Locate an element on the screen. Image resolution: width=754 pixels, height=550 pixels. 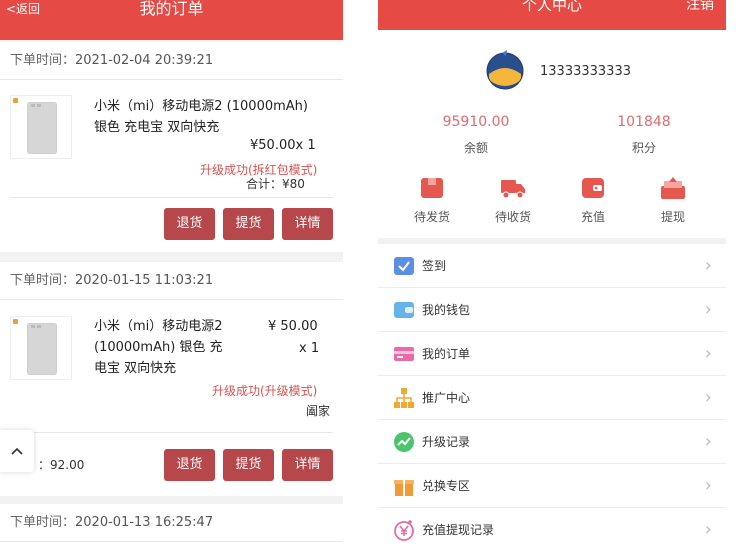
menu-item-label: 充值提现记录 is located at coordinates (458, 530).